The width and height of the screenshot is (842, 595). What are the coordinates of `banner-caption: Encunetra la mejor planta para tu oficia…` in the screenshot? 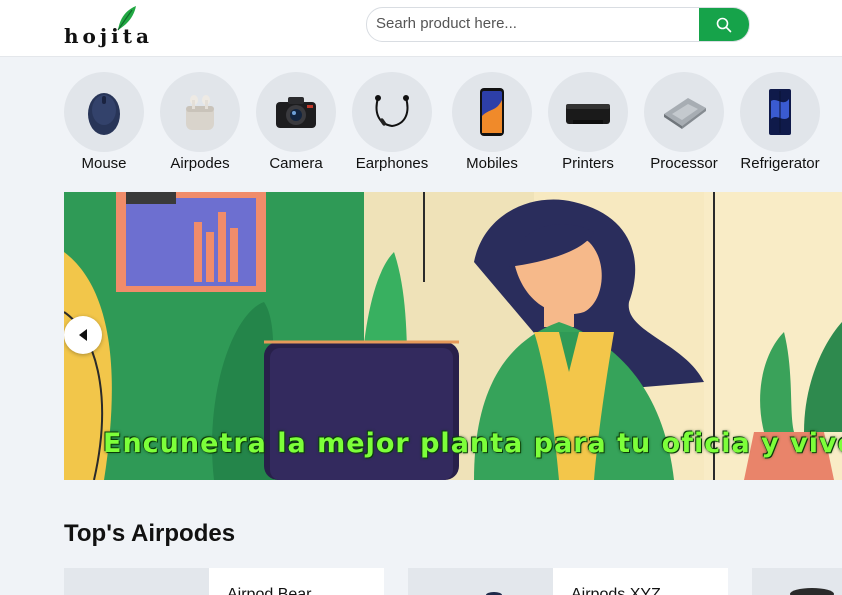 It's located at (472, 443).